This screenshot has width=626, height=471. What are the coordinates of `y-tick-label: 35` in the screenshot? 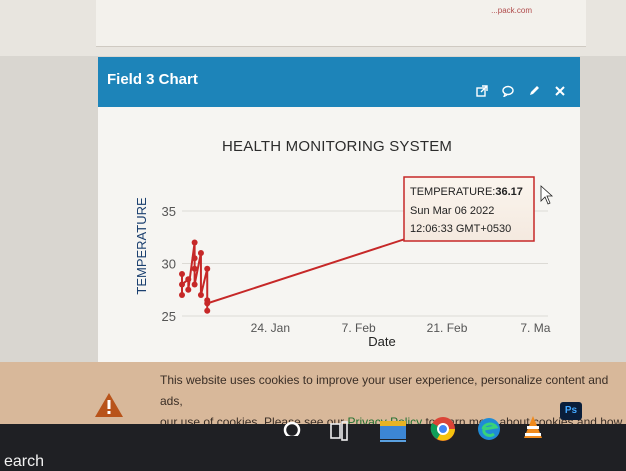 It's located at (169, 211).